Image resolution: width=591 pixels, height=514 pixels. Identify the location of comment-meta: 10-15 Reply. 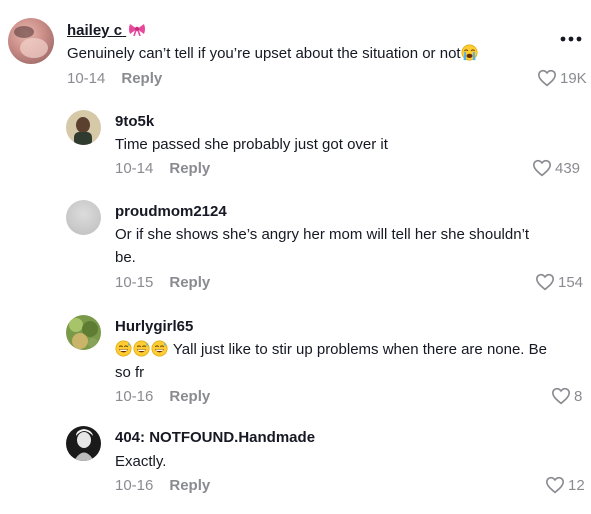
(162, 282).